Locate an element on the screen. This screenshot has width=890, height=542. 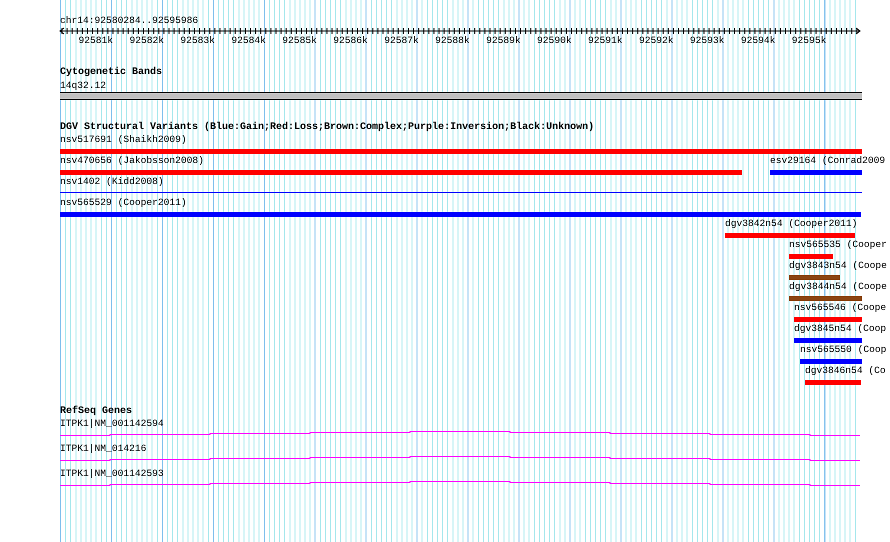
range-label: chr14:92580284..92595986 is located at coordinates (129, 21).